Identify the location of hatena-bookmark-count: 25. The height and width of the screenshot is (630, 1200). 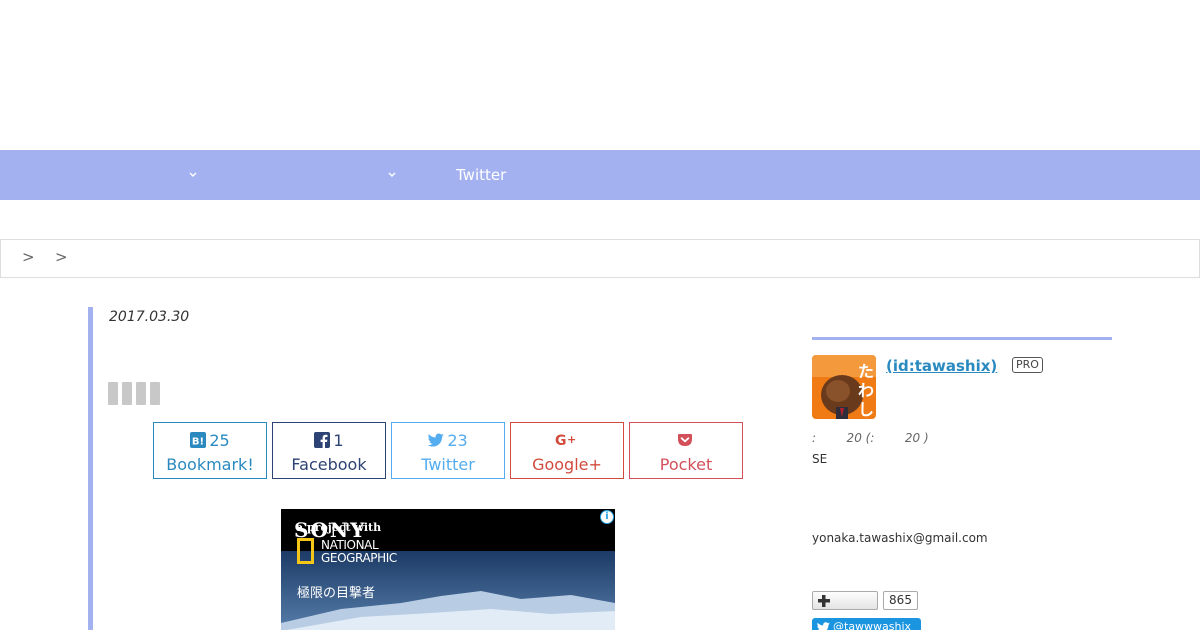
(219, 440).